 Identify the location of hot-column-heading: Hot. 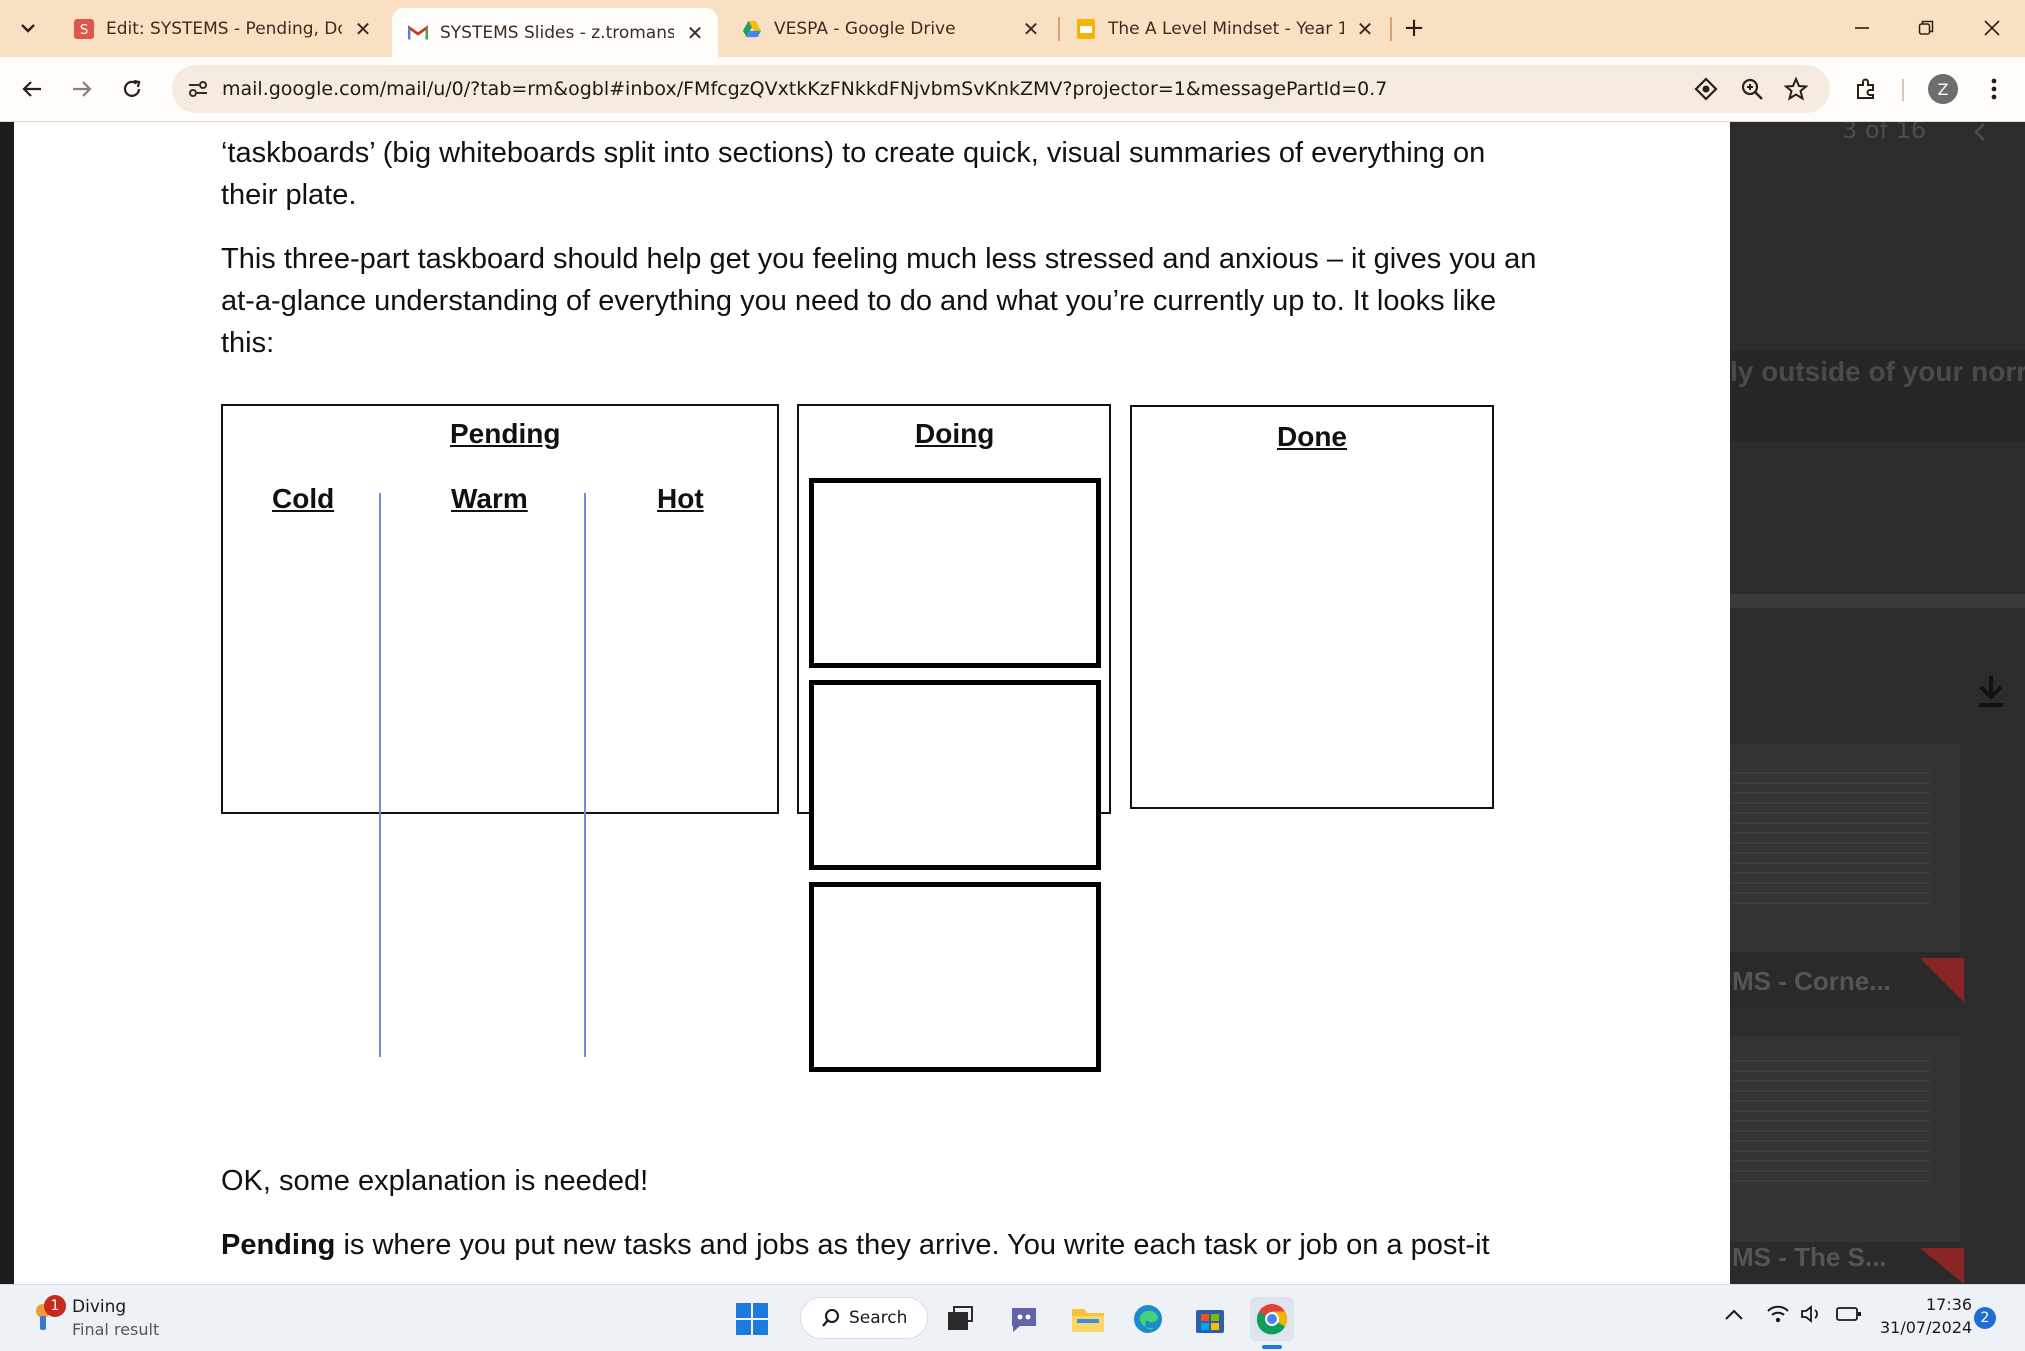
(680, 498).